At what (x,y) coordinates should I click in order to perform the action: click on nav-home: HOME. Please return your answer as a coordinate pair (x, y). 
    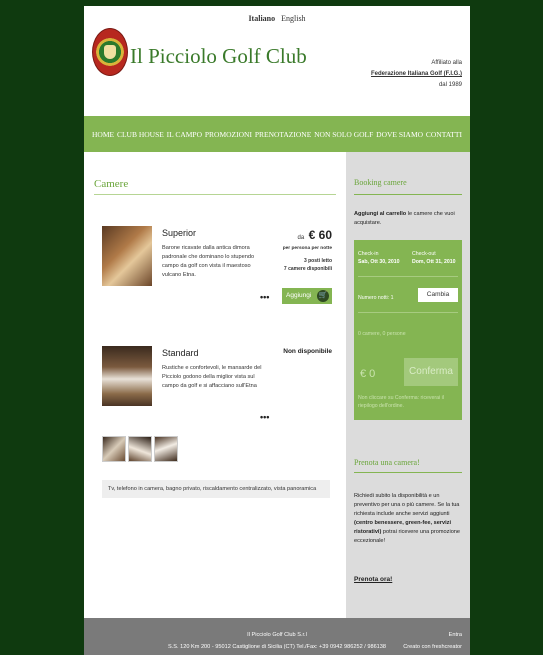
    Looking at the image, I should click on (103, 134).